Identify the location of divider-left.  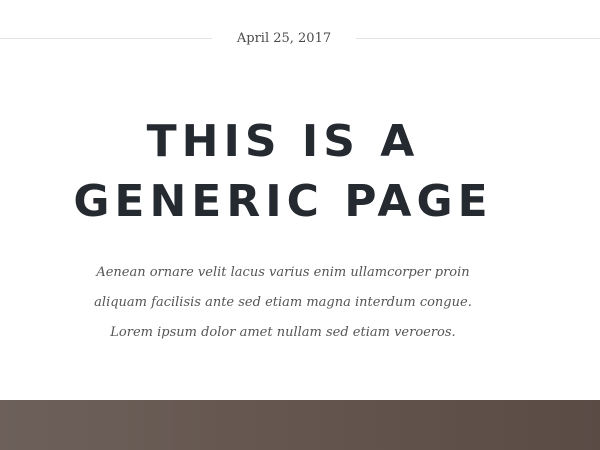
(106, 38).